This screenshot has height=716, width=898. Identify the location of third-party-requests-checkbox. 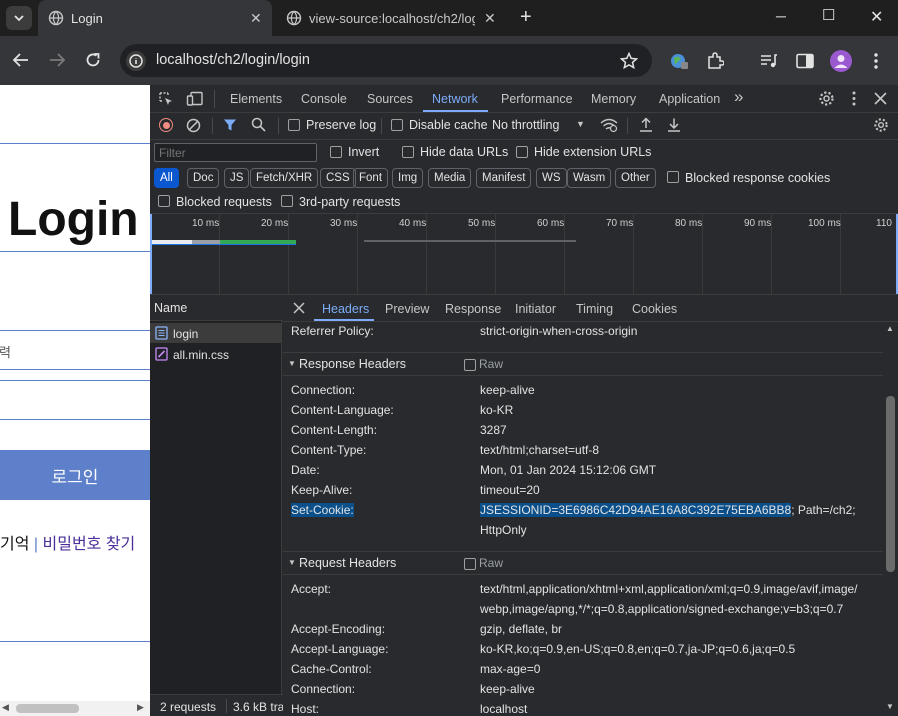
(287, 201).